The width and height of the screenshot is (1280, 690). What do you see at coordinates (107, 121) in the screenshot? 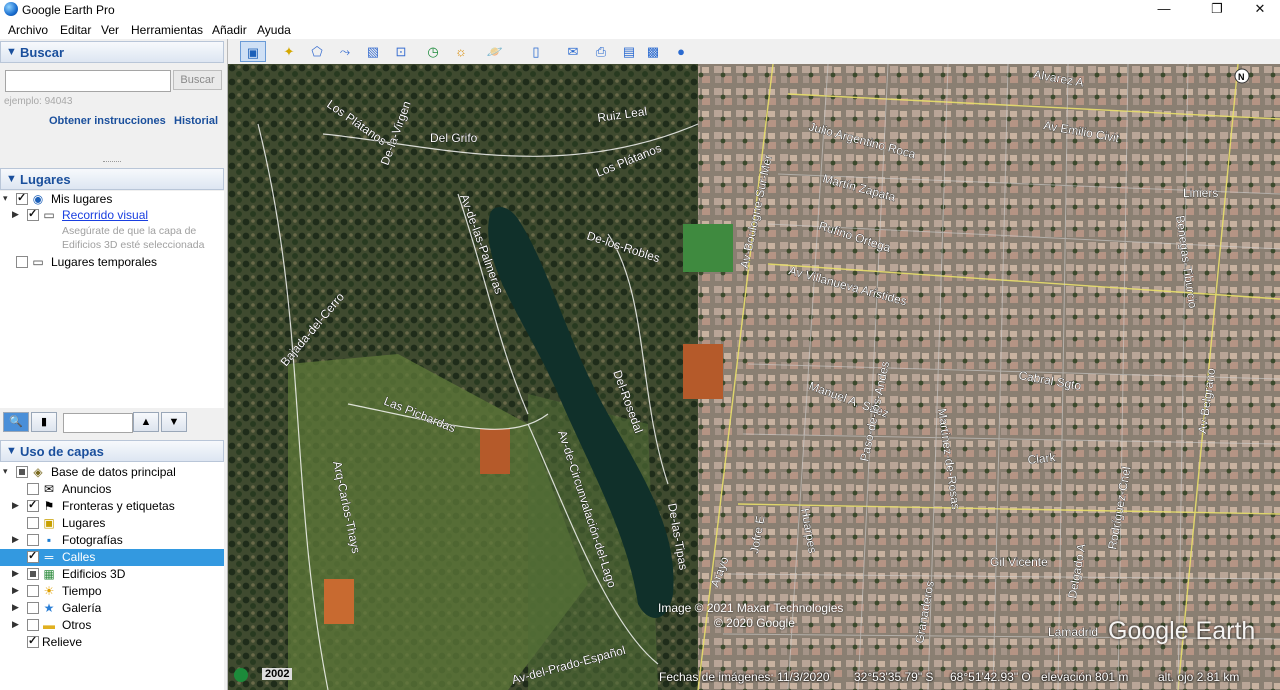
I see `directions-link: Obtener instrucciones` at bounding box center [107, 121].